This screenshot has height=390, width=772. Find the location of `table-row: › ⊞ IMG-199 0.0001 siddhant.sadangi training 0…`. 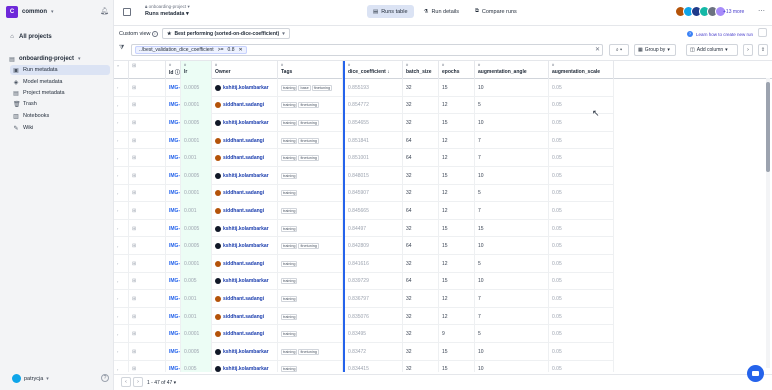

table-row: › ⊞ IMG-199 0.0001 siddhant.sadangi training 0… is located at coordinates (364, 193).